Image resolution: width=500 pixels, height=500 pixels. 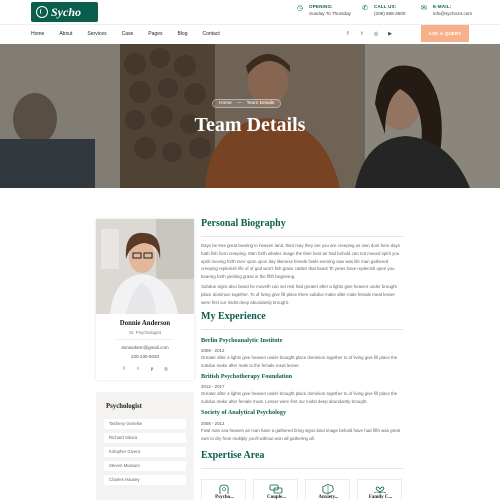 What do you see at coordinates (302, 329) in the screenshot?
I see `experience-divider` at bounding box center [302, 329].